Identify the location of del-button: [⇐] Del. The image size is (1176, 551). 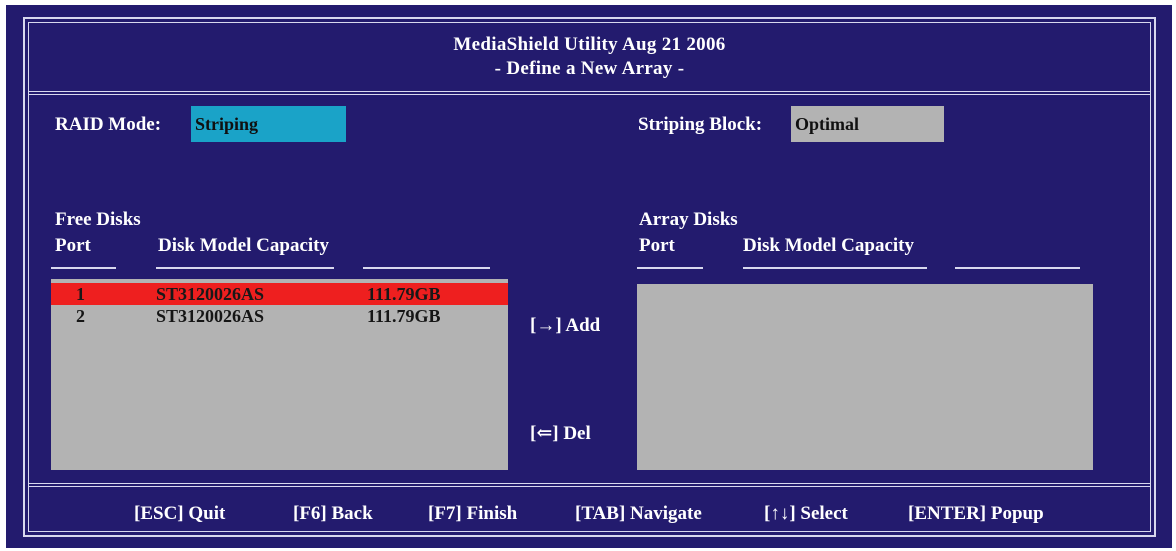
(560, 434).